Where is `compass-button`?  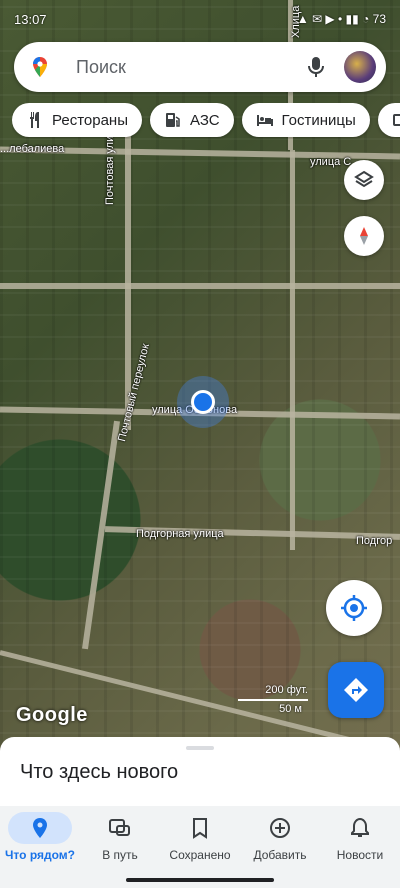 compass-button is located at coordinates (364, 236).